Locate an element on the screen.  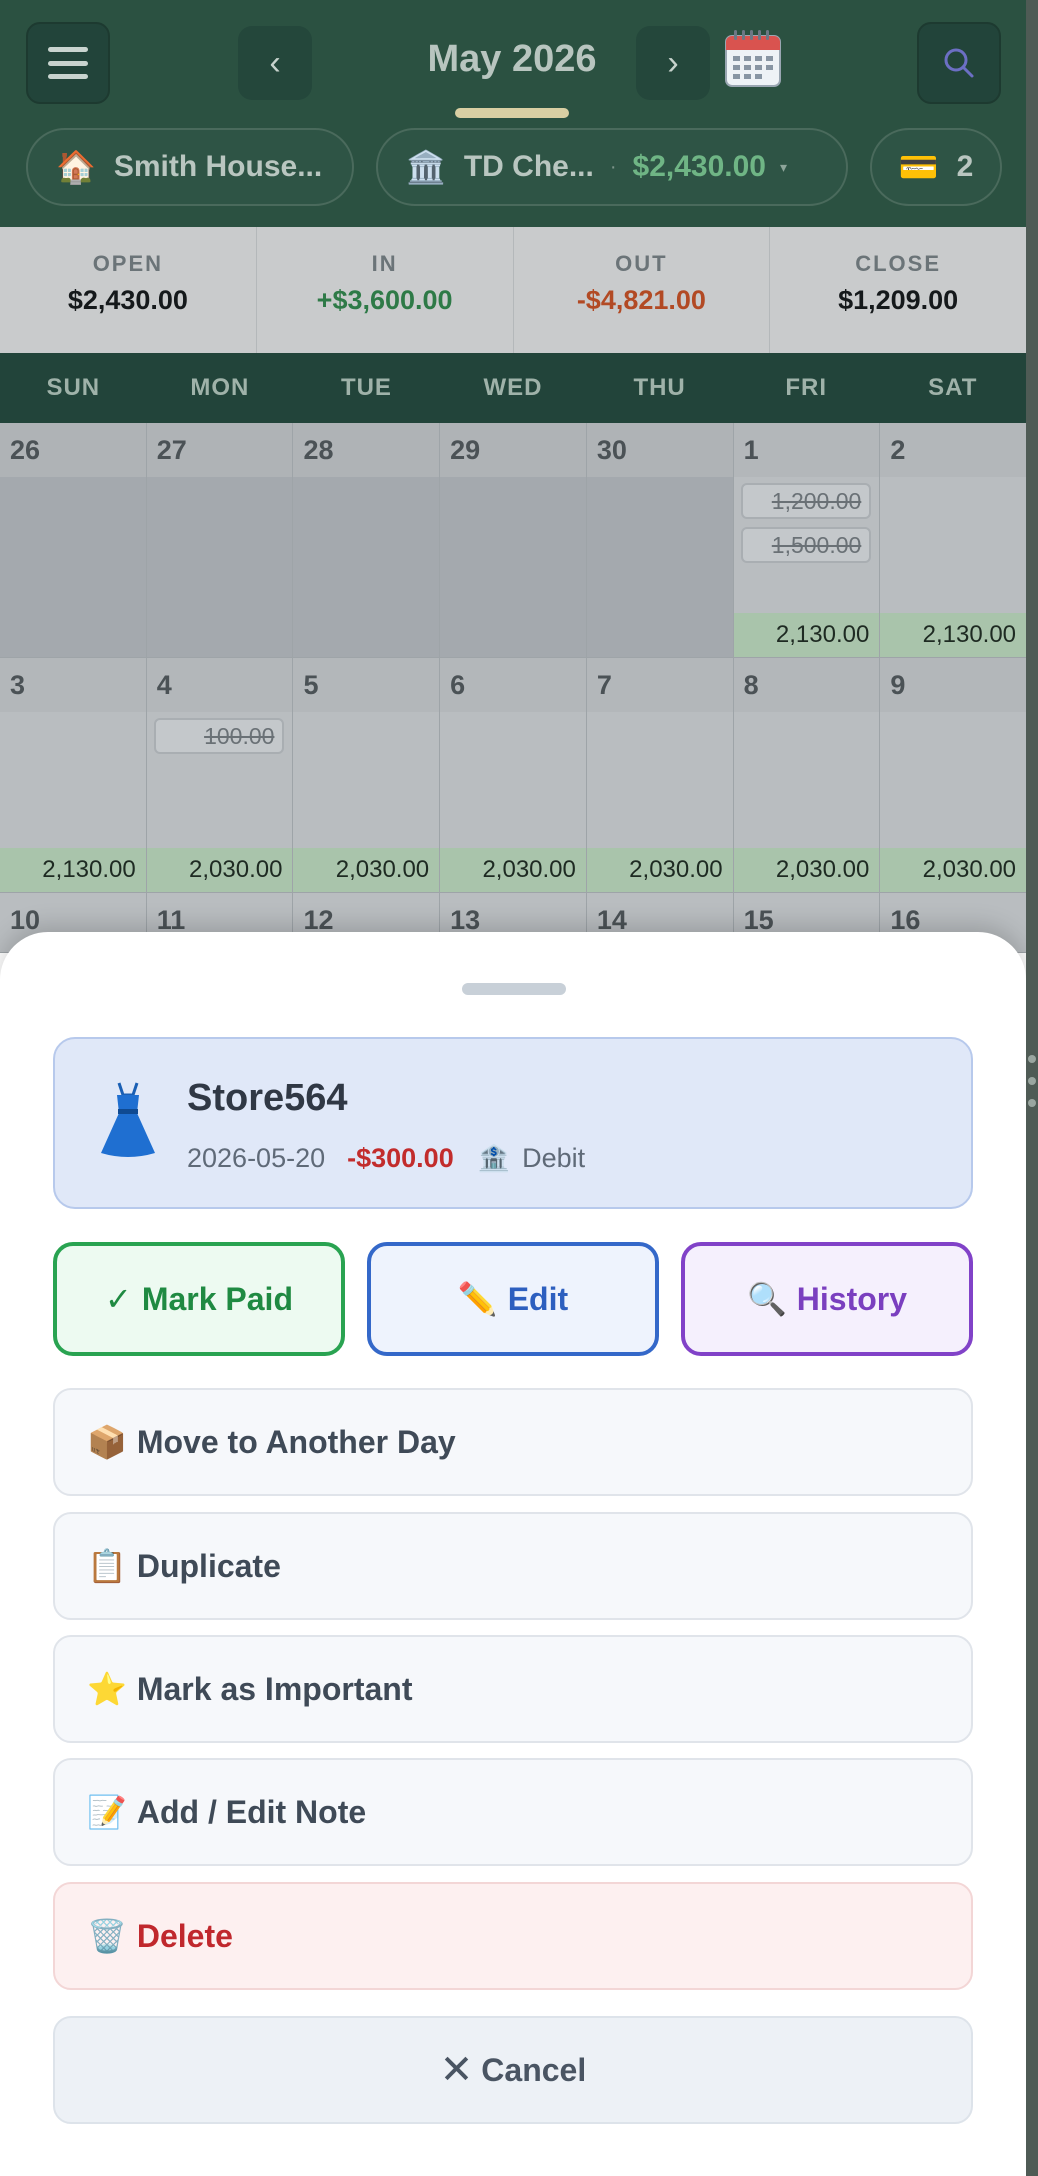
add-edit-note-button: 📝 Add / Edit Note is located at coordinates (513, 1812).